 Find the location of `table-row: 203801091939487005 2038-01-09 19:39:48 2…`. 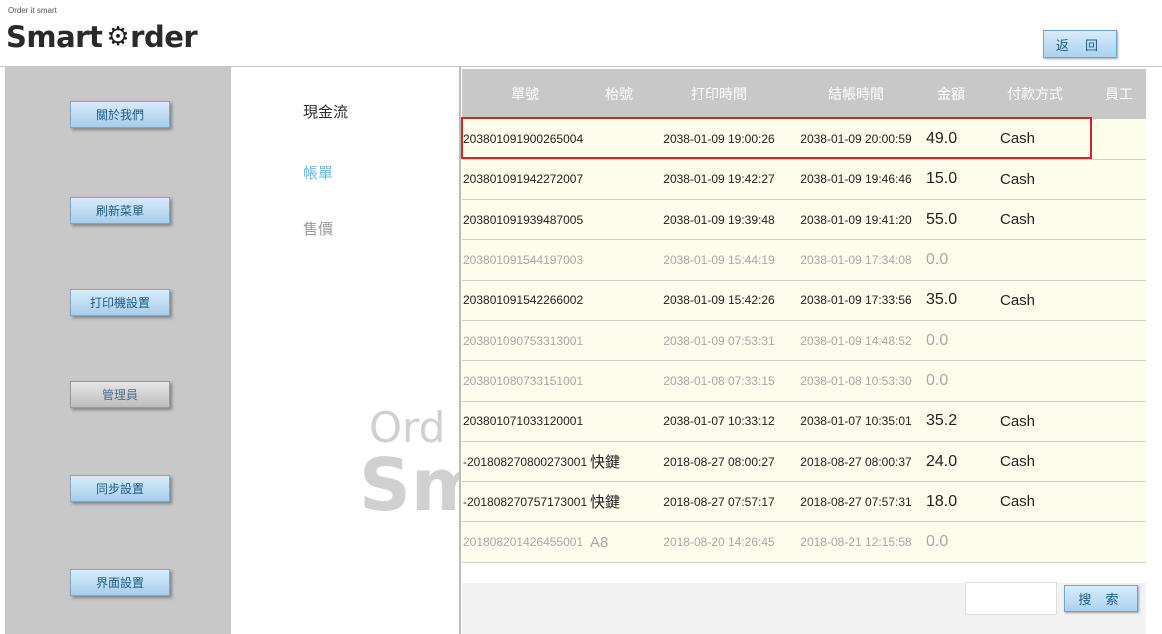

table-row: 203801091939487005 2038-01-09 19:39:48 2… is located at coordinates (804, 219).